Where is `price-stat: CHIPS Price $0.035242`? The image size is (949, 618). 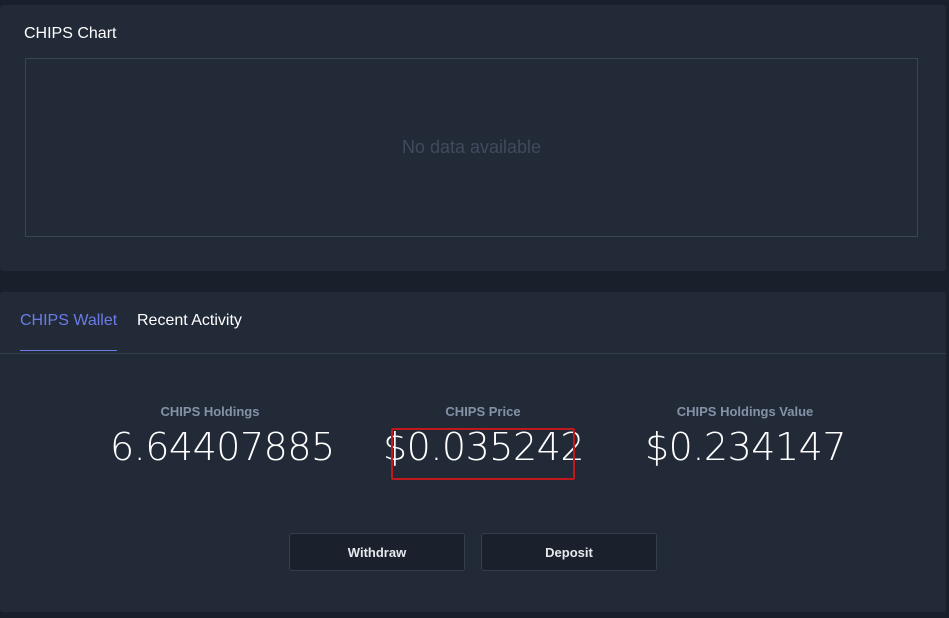 price-stat: CHIPS Price $0.035242 is located at coordinates (484, 436).